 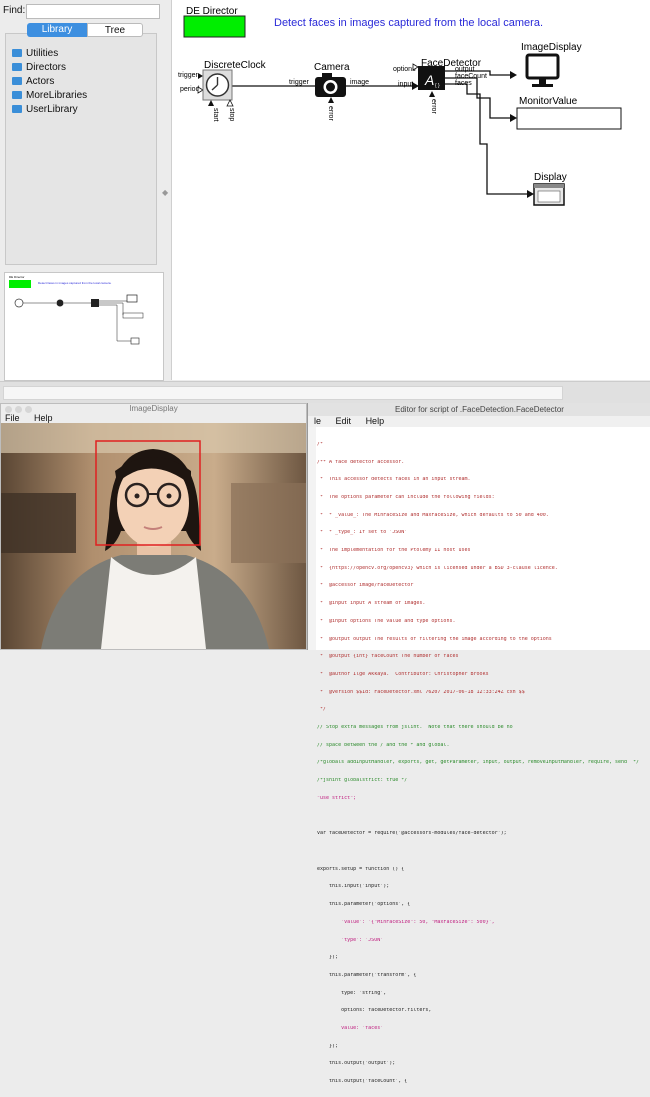 I want to click on window-titlebar: ImageDisplay, so click(x=153, y=408).